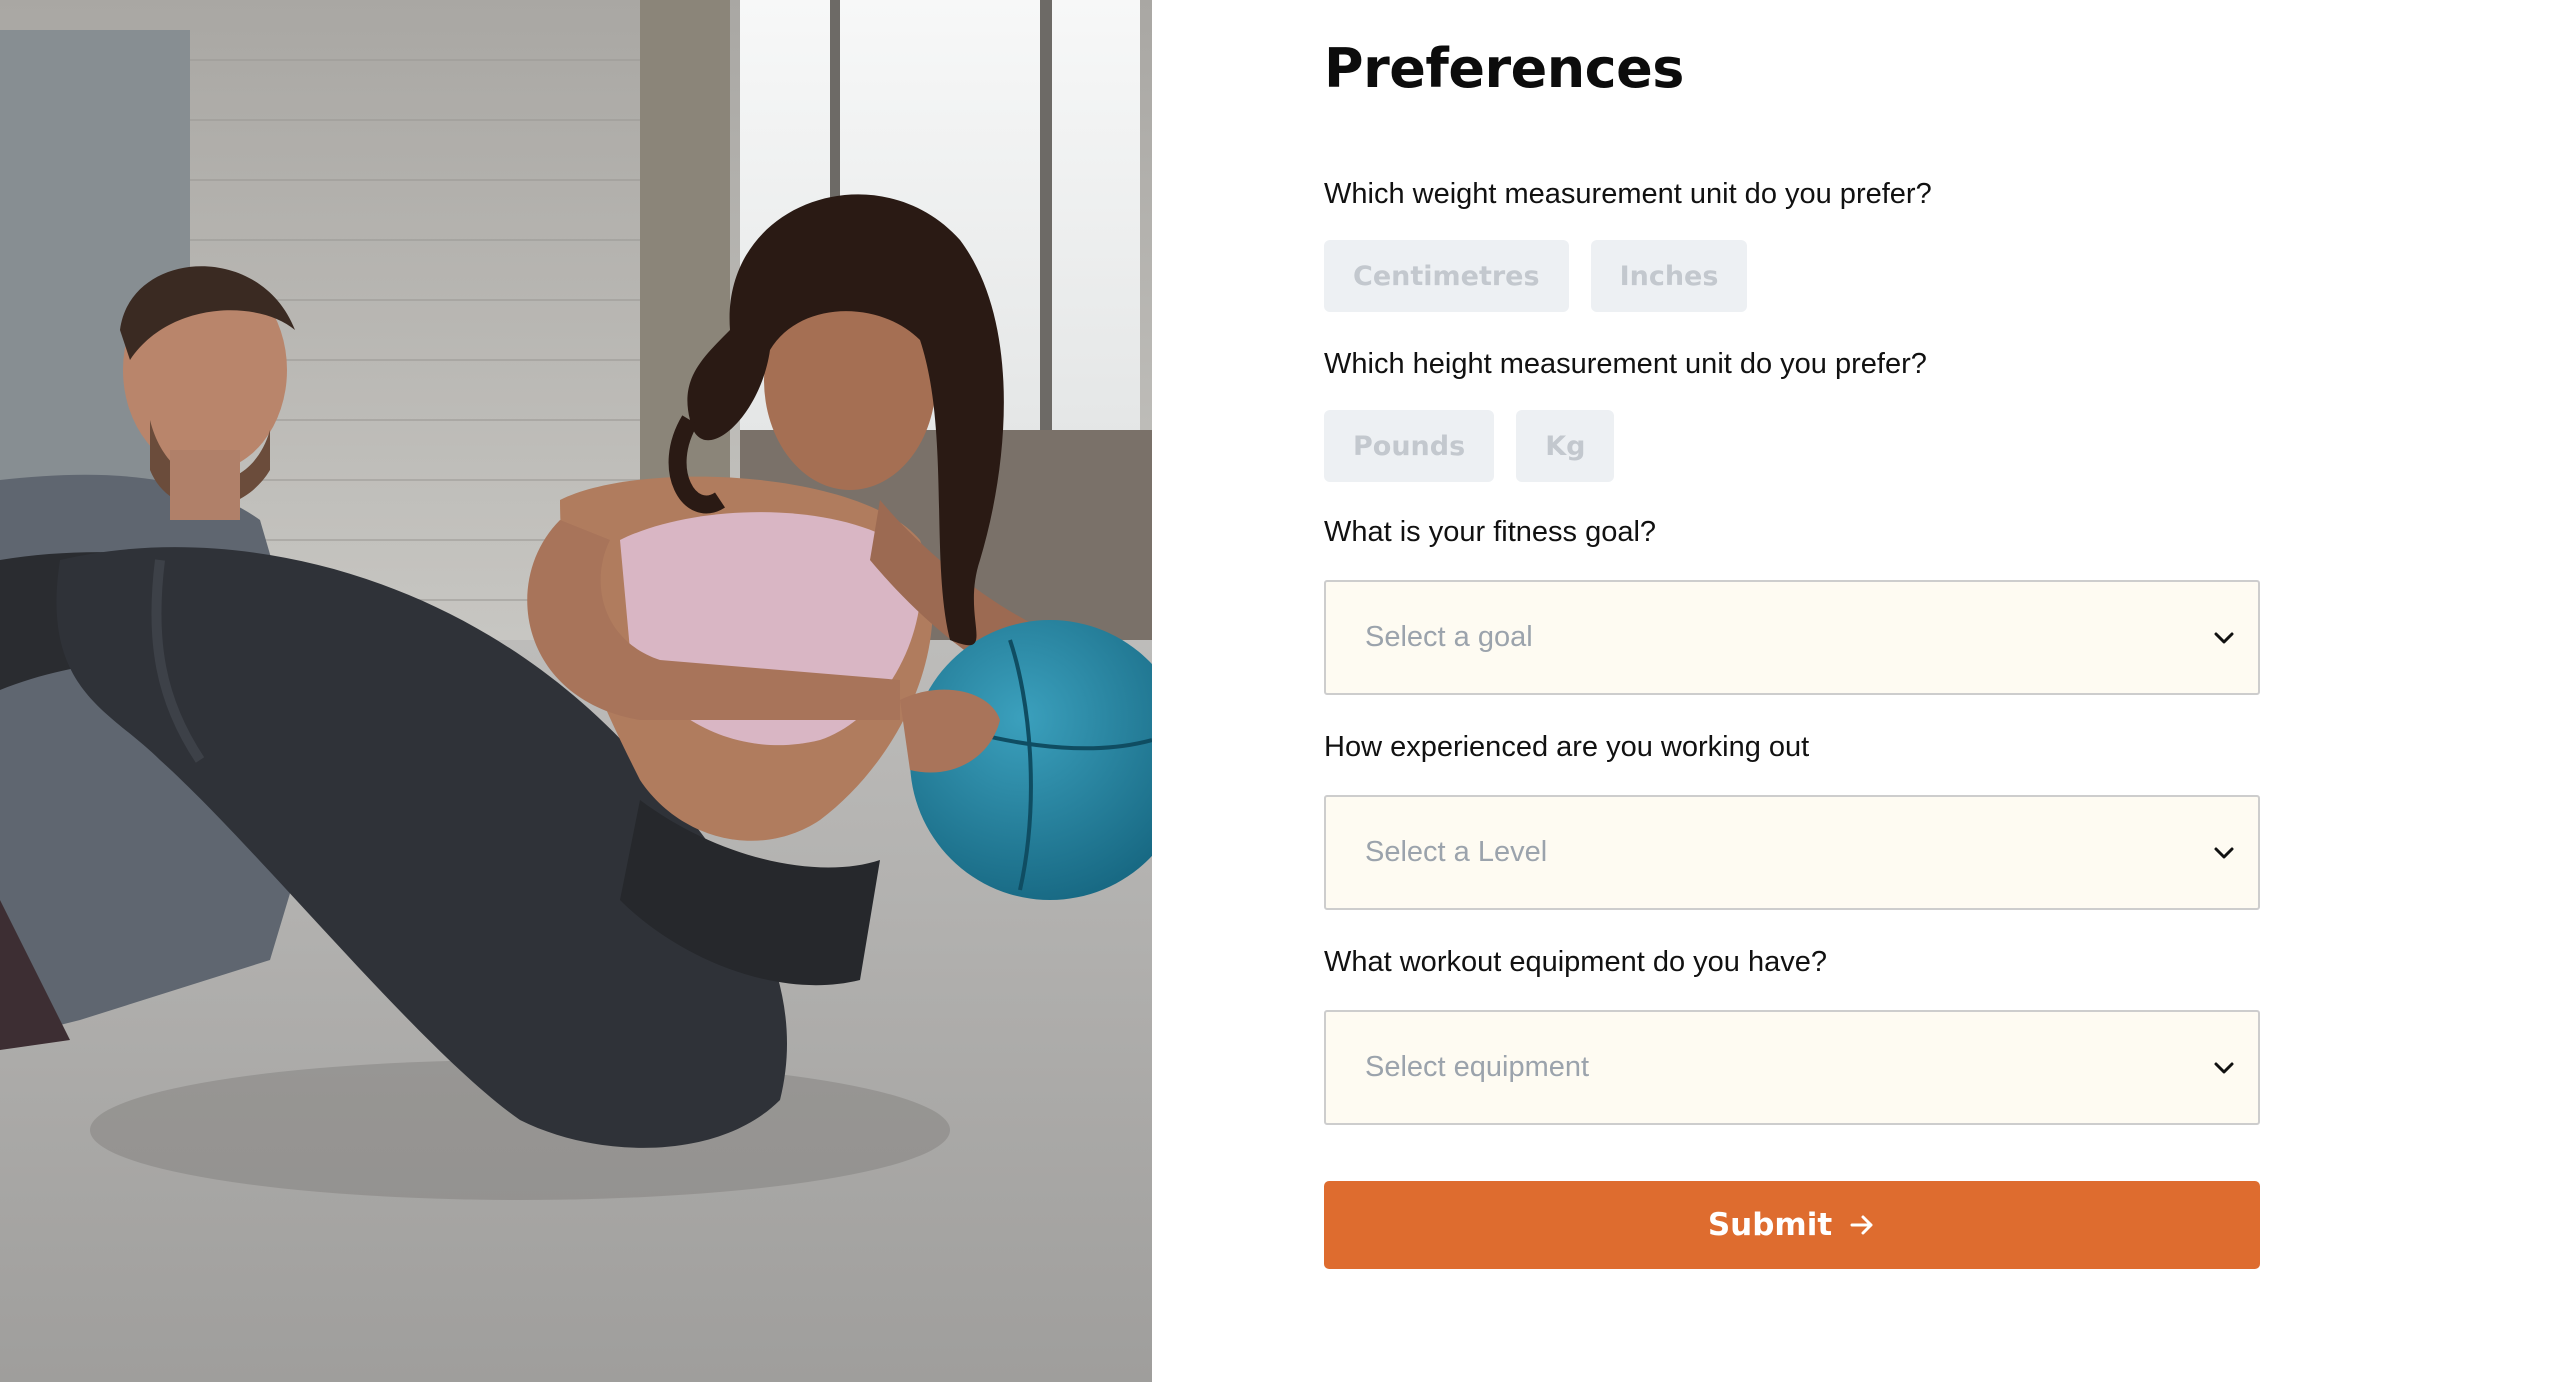 The image size is (2560, 1382). Describe the element at coordinates (1449, 637) in the screenshot. I see `fitness-goal-placeholder: Select a goal` at that location.